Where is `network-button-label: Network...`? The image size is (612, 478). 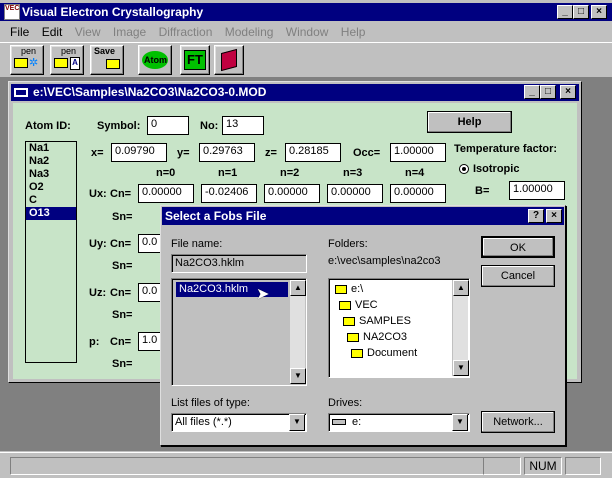
network-button-label: Network... is located at coordinates (518, 422).